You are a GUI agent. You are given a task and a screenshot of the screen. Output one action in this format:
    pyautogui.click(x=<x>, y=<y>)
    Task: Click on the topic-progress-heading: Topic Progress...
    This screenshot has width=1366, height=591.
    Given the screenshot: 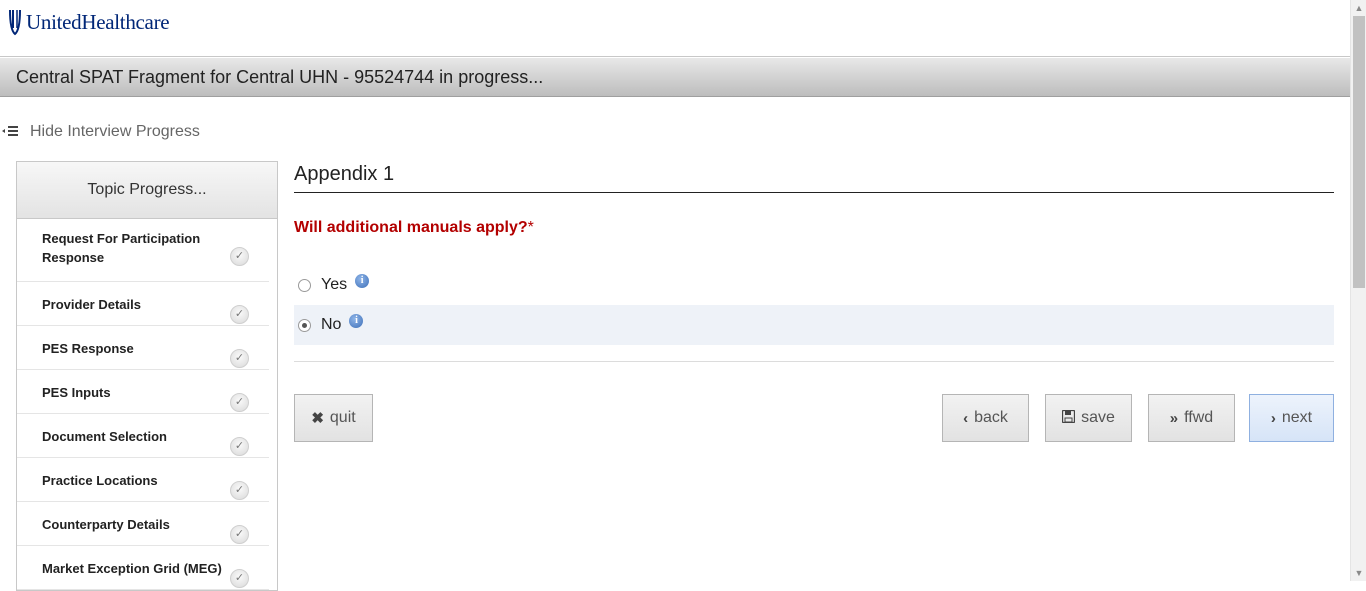 What is the action you would take?
    pyautogui.click(x=147, y=190)
    